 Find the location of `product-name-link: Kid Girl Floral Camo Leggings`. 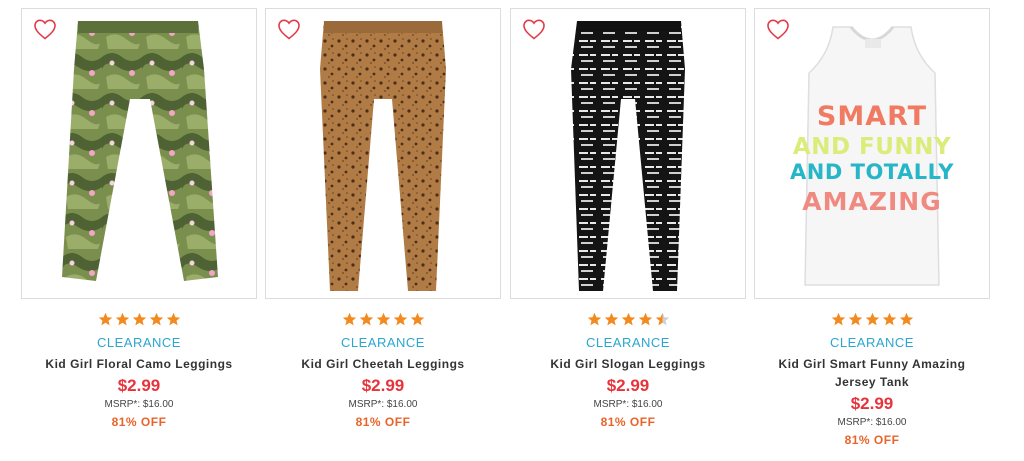

product-name-link: Kid Girl Floral Camo Leggings is located at coordinates (139, 364).